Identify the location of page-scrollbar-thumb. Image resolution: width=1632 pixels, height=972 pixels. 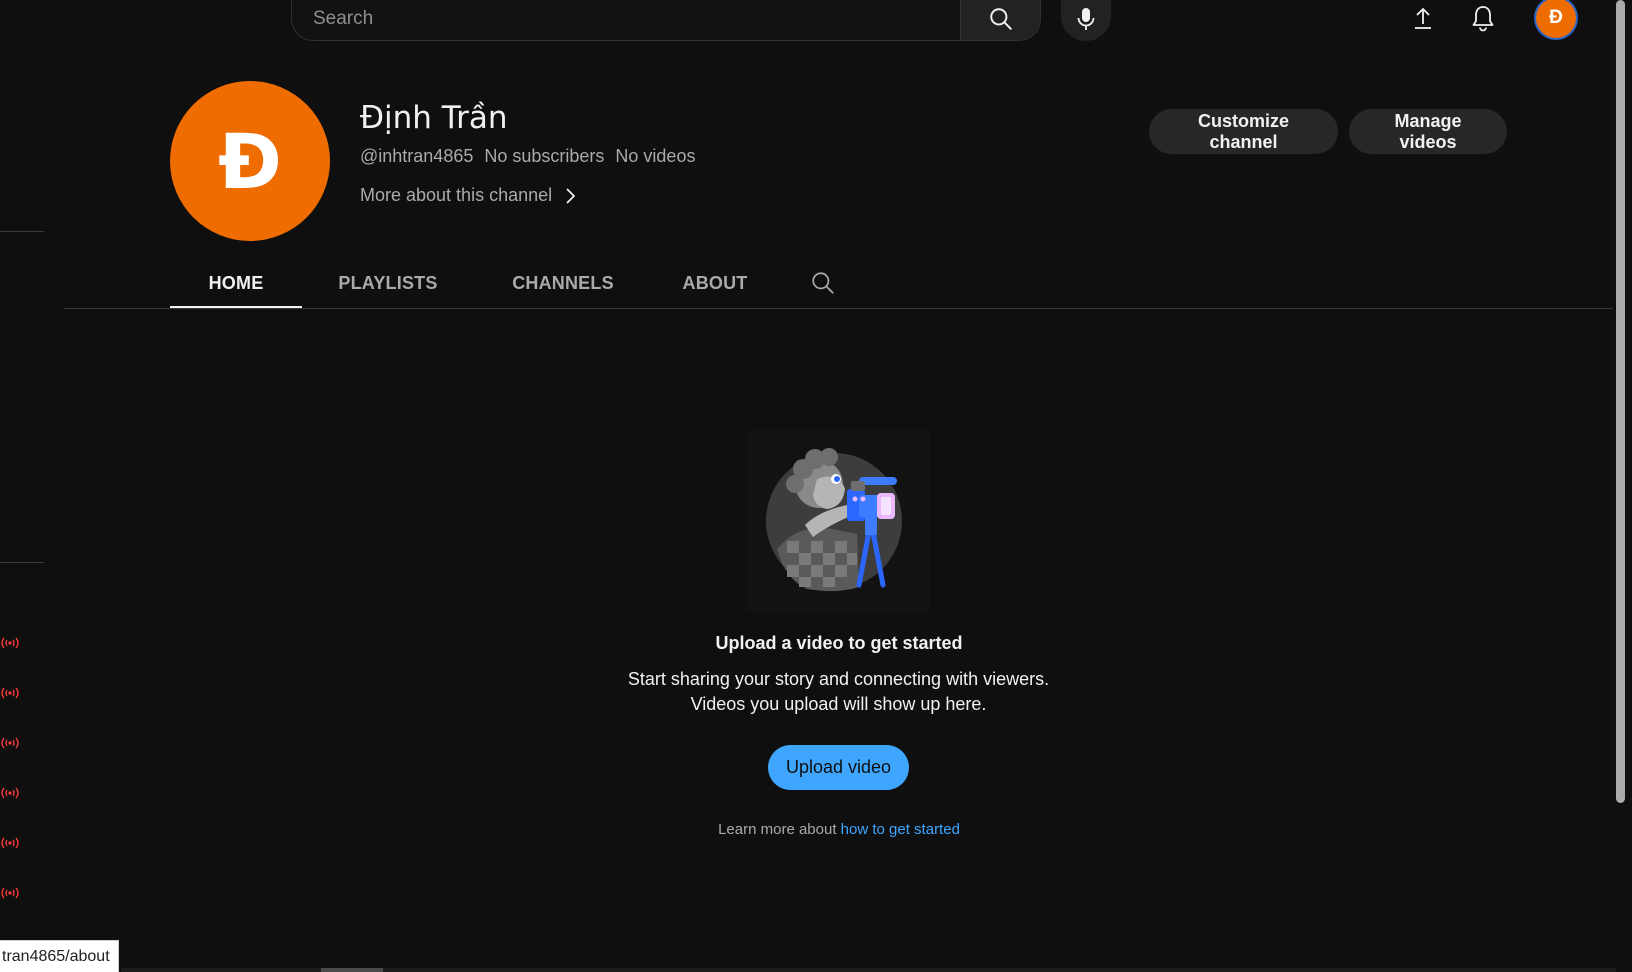
(1620, 401).